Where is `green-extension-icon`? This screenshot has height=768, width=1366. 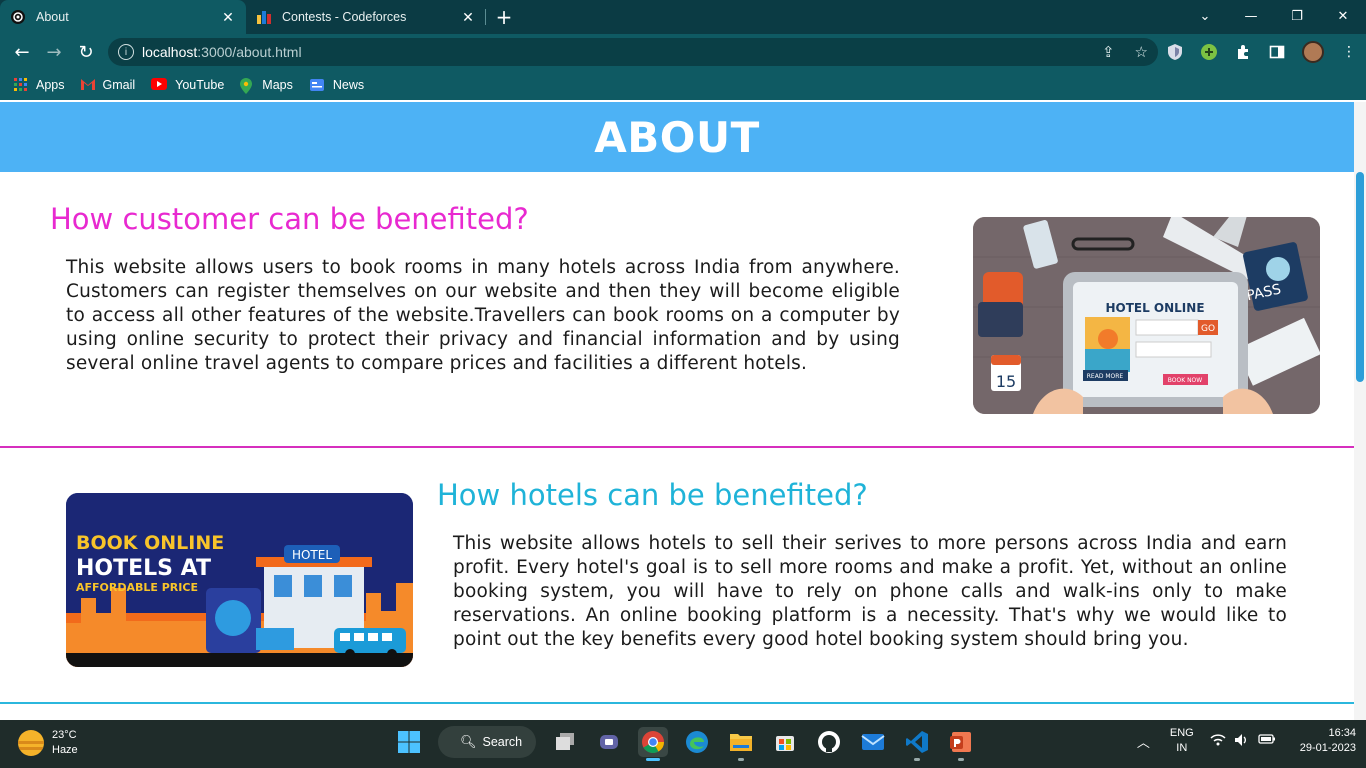
green-extension-icon is located at coordinates (1209, 52).